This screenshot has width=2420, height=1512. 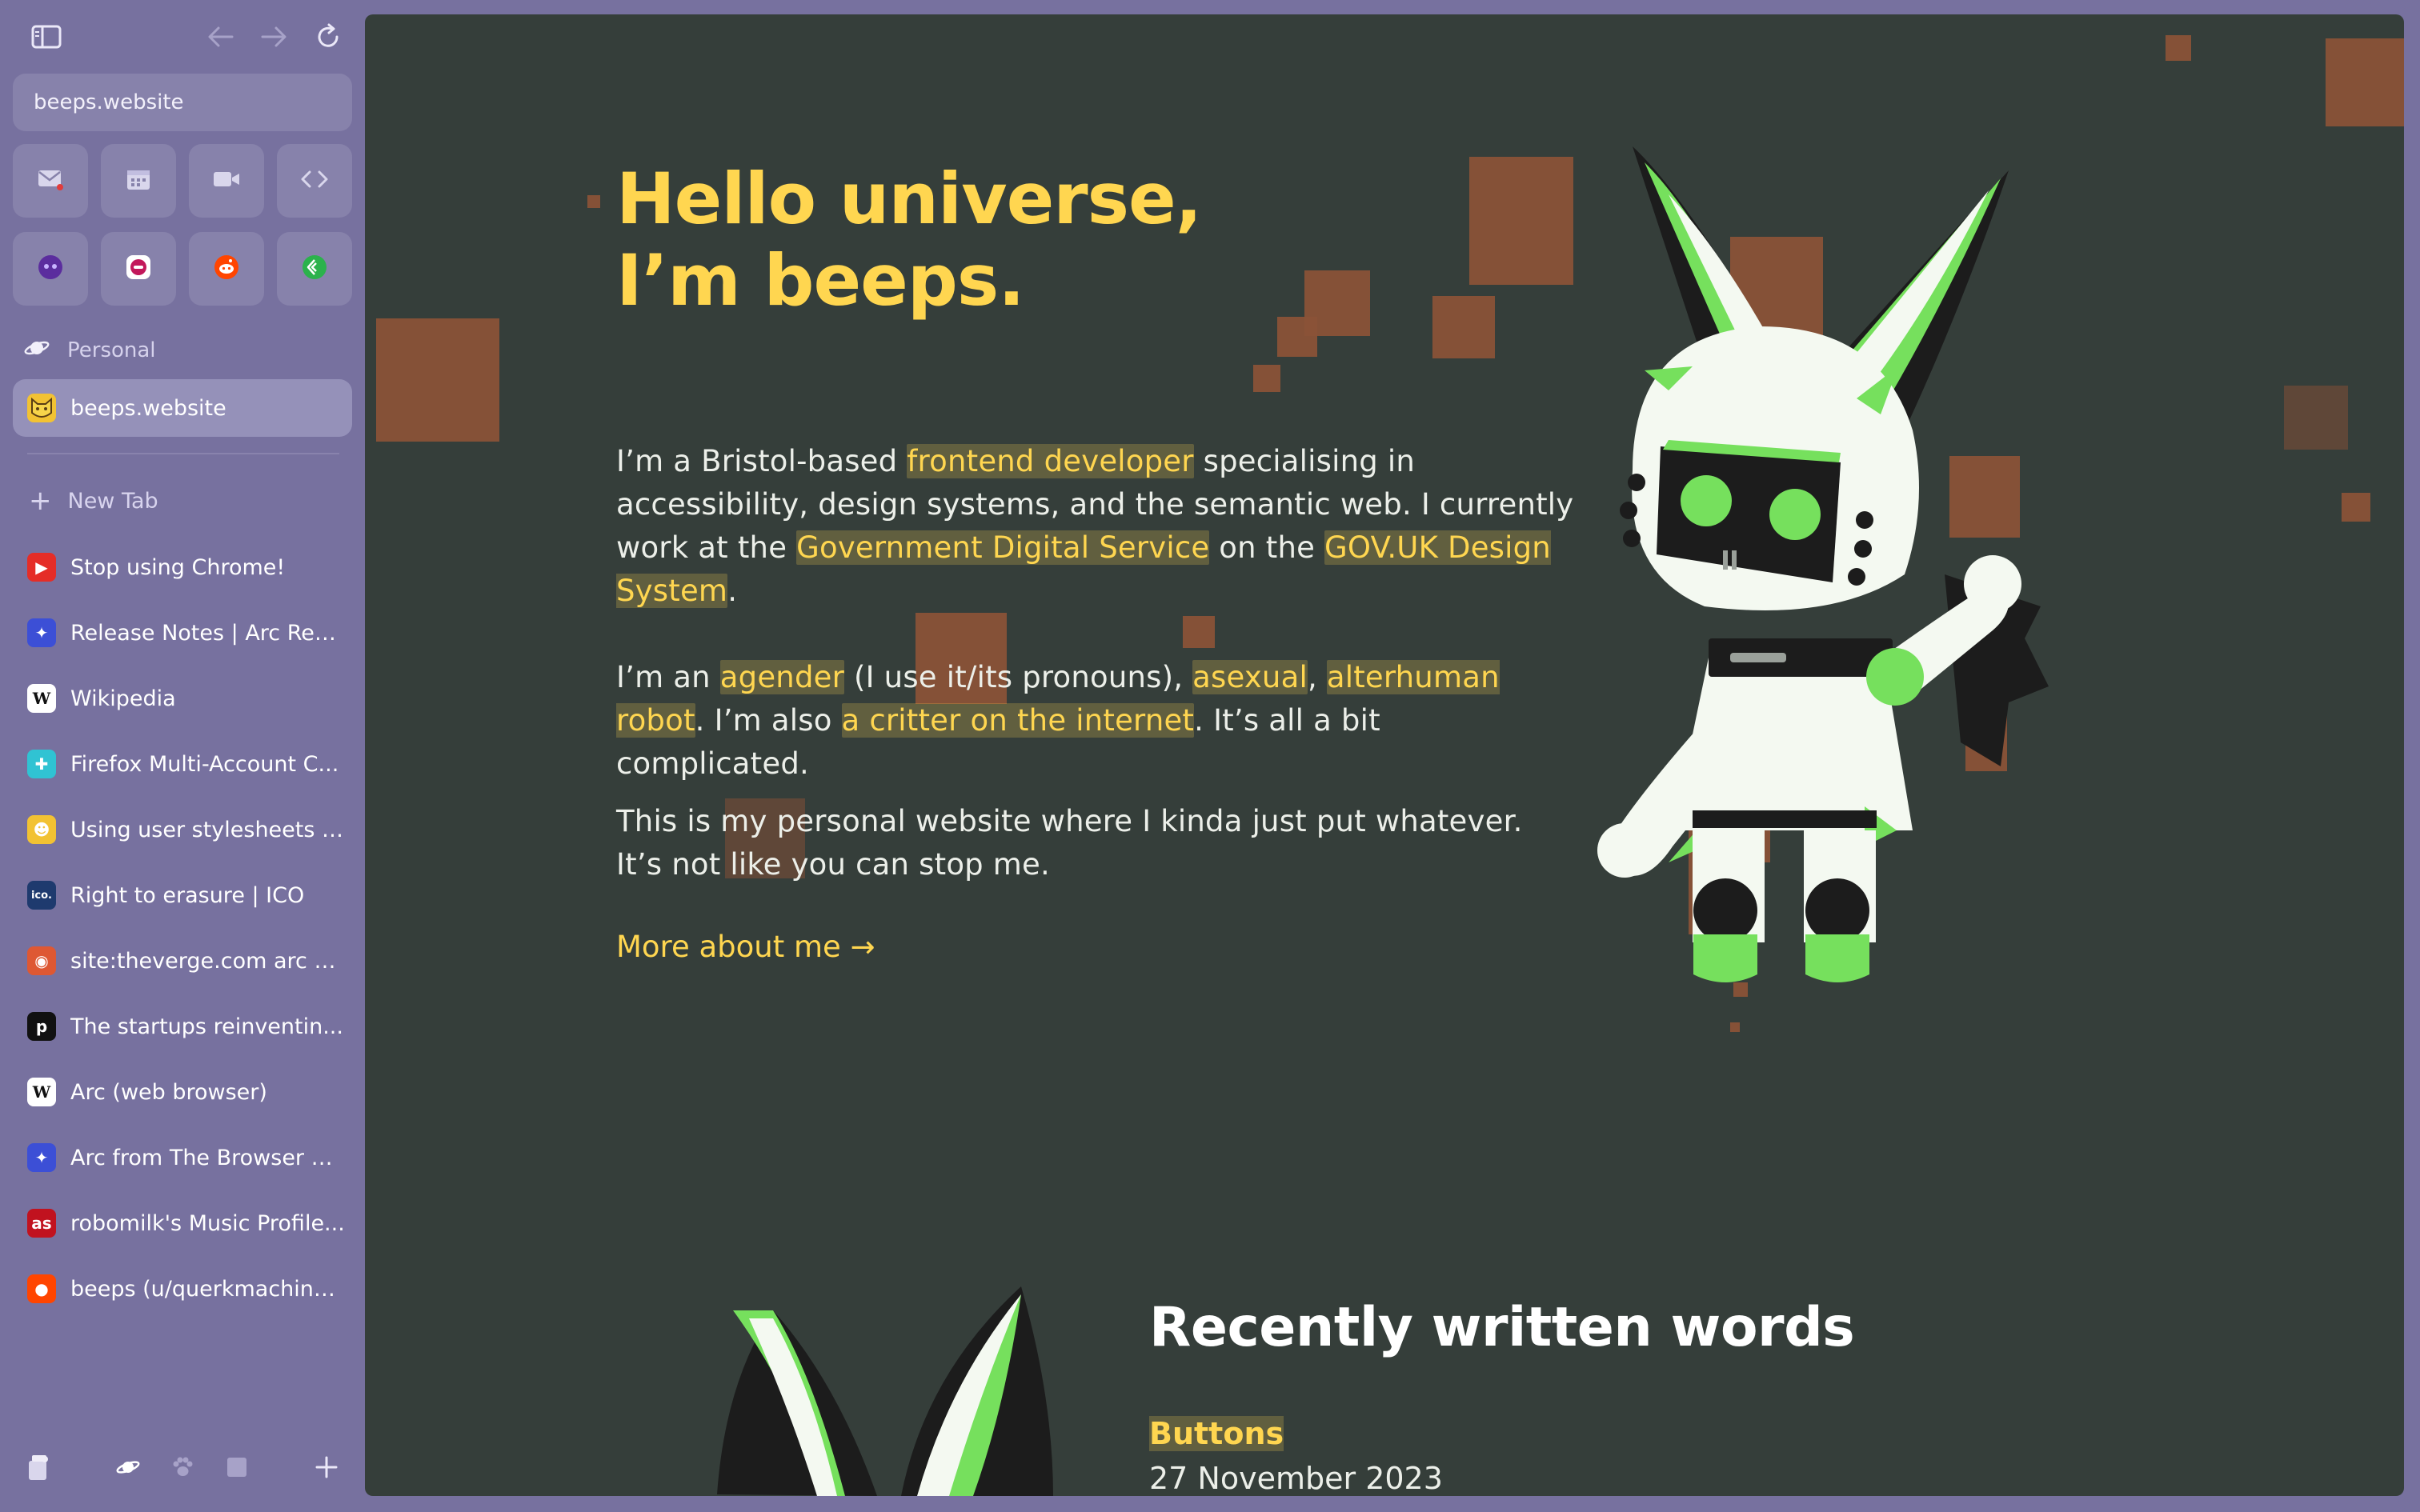 I want to click on tab-item: W Arc (web browser), so click(x=182, y=1092).